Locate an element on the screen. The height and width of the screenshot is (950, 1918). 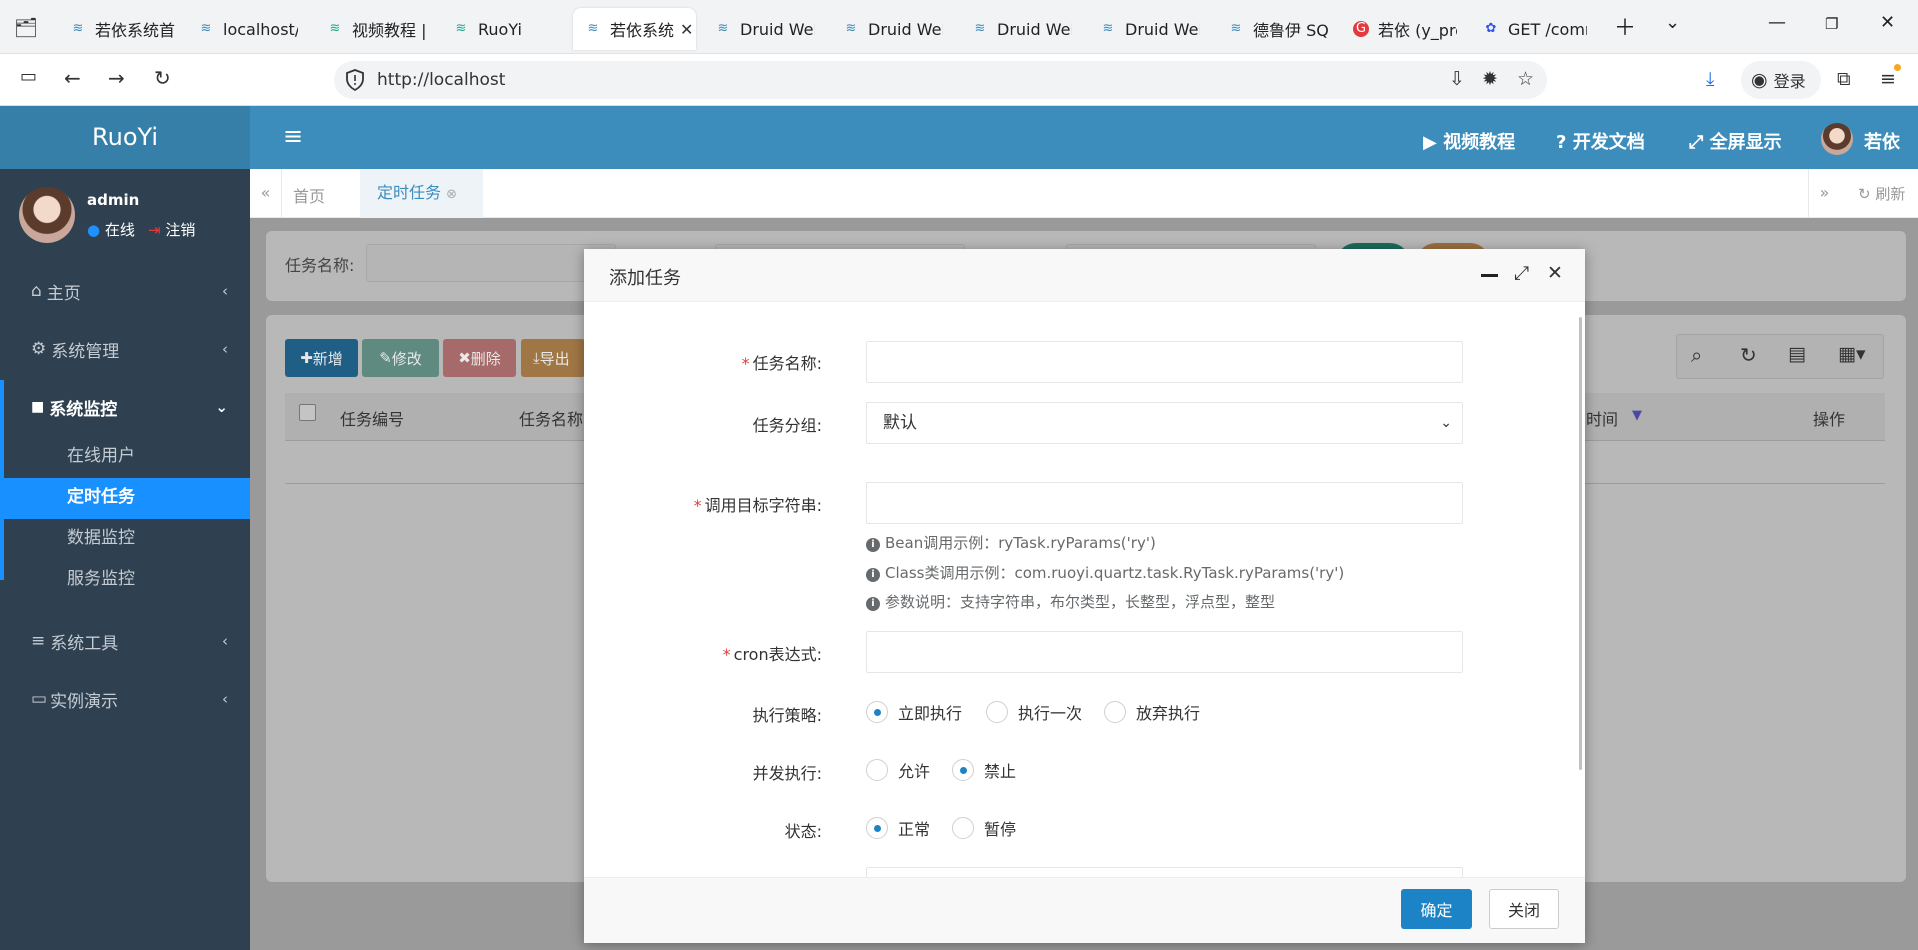
dev-docs-link: ? 开发文档 is located at coordinates (1600, 141).